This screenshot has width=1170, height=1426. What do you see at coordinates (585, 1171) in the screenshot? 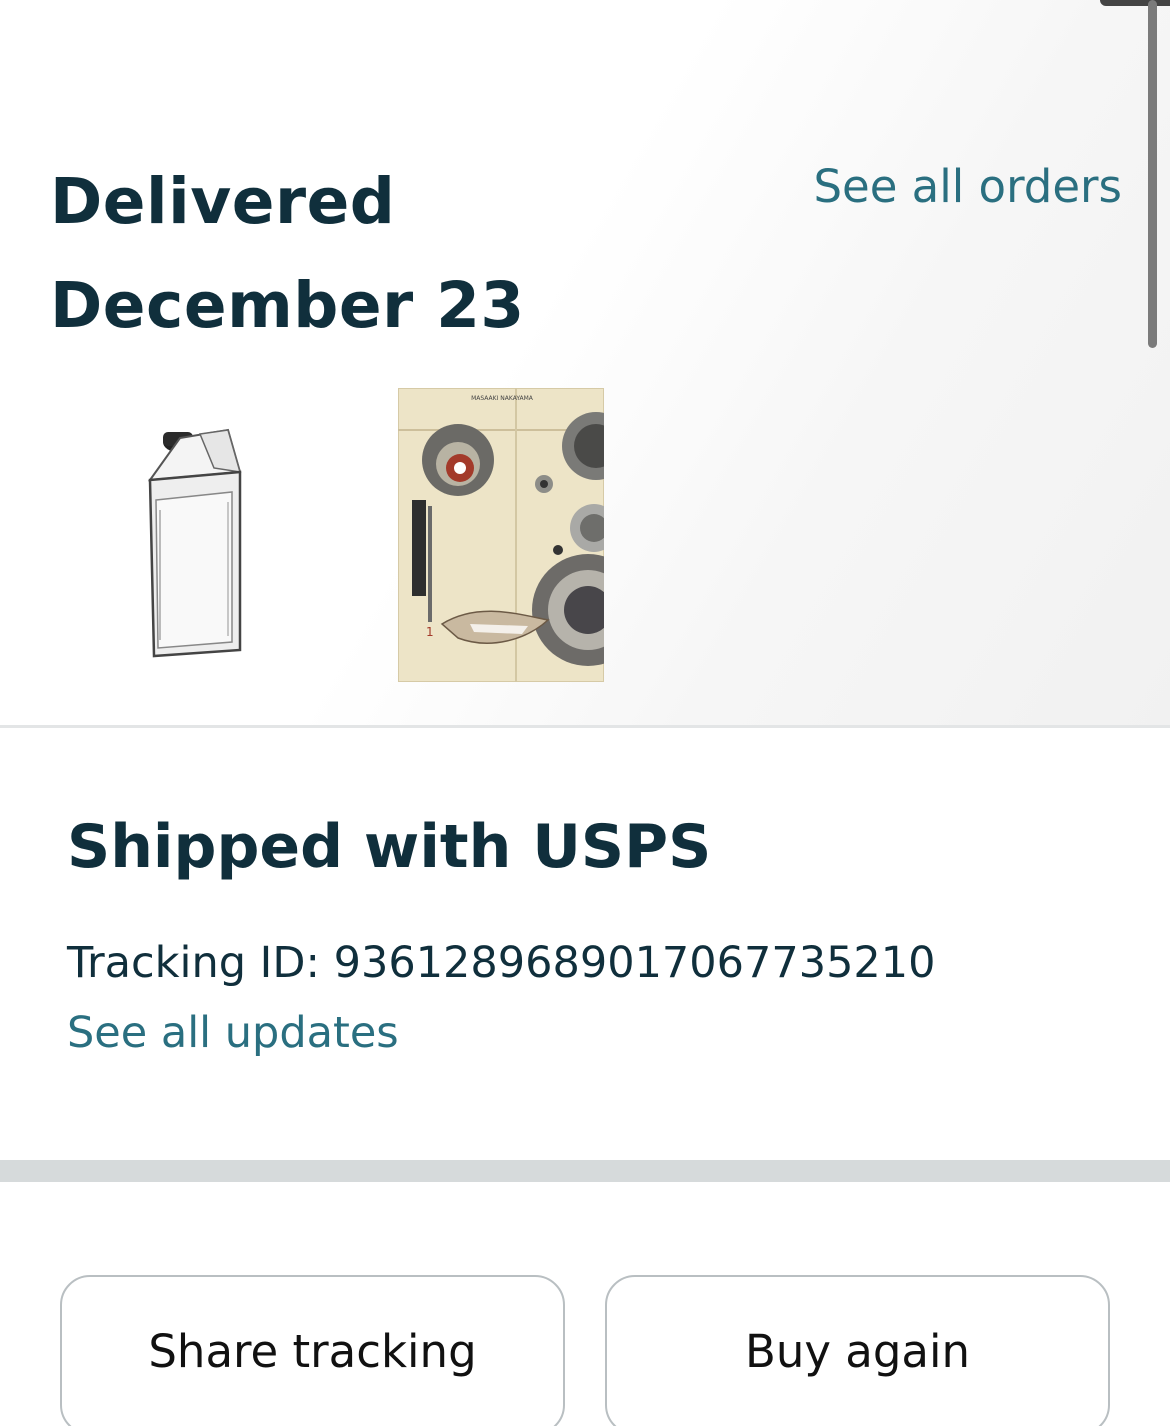
I see `section-separator` at bounding box center [585, 1171].